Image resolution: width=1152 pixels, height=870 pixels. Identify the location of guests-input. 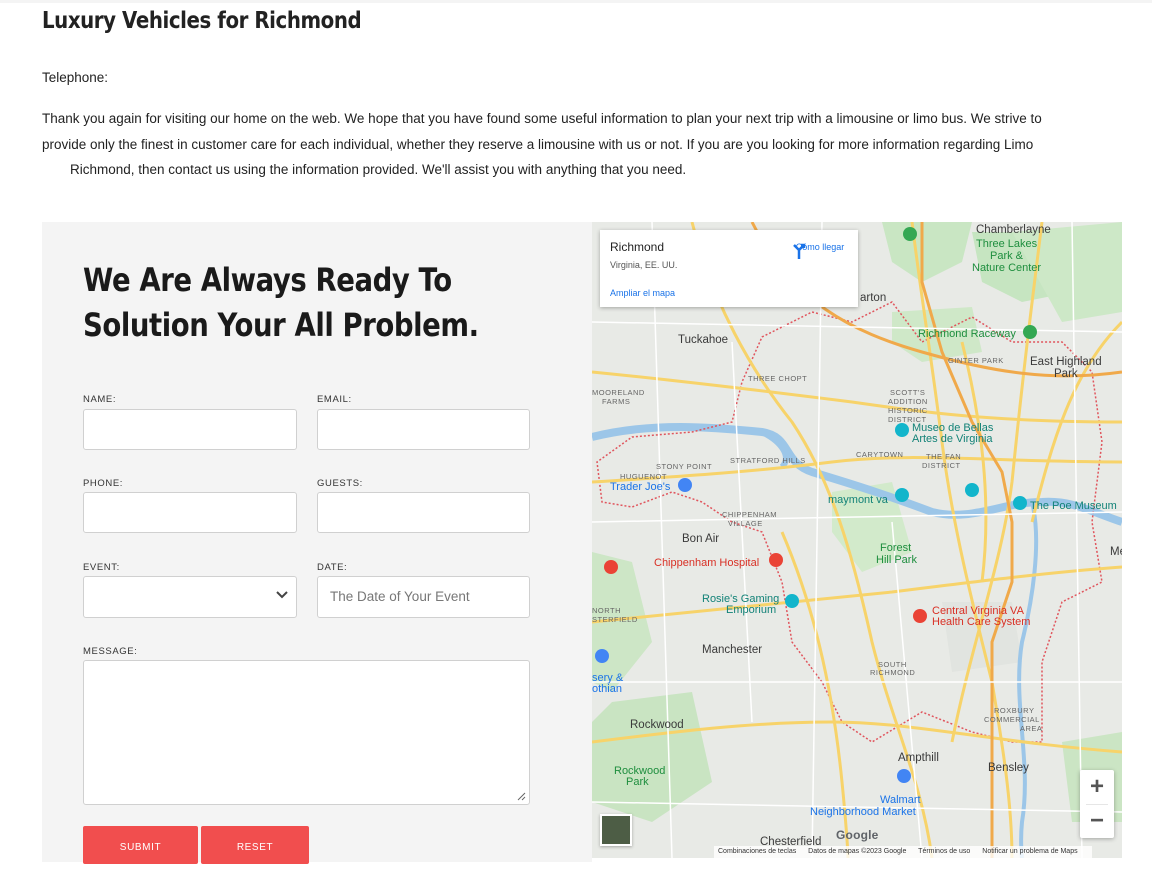
(423, 512).